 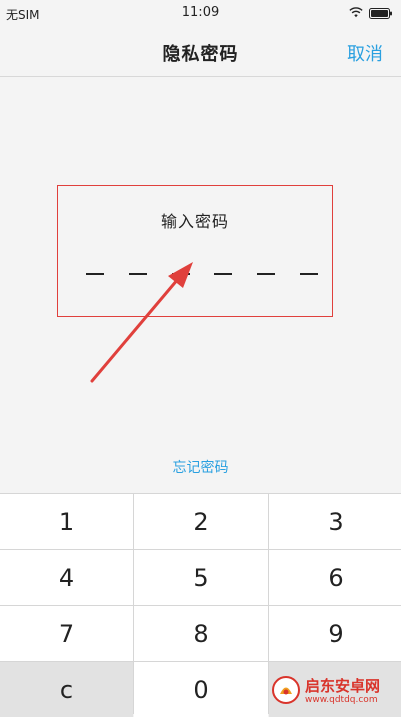 I want to click on watermark: 启东安卓网 www.qdtdq.com, so click(x=332, y=691).